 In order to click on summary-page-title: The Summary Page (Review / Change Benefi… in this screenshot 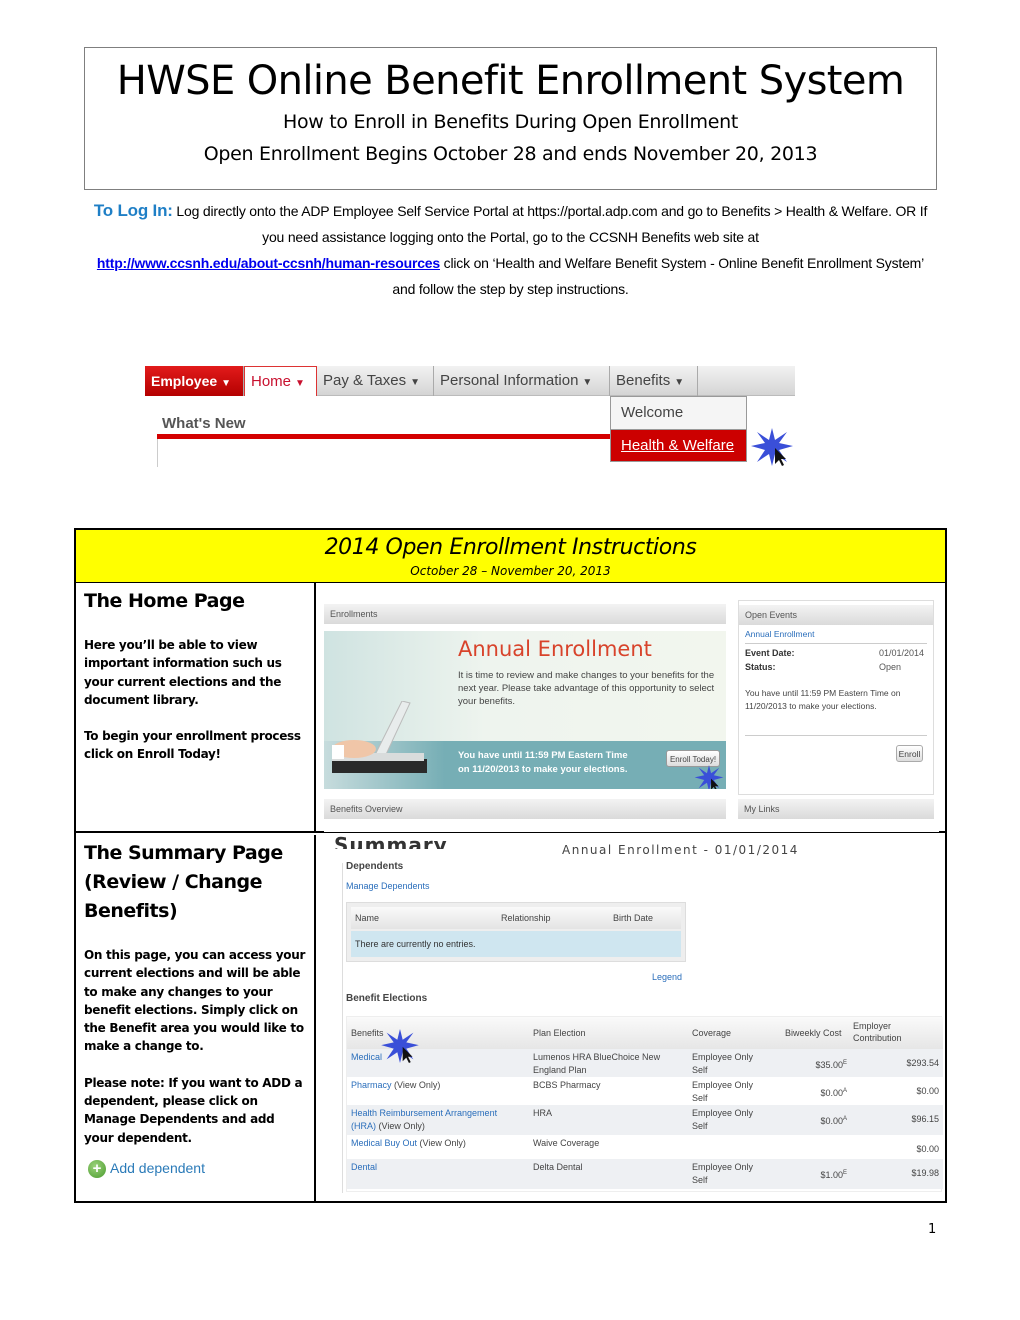, I will do `click(195, 882)`.